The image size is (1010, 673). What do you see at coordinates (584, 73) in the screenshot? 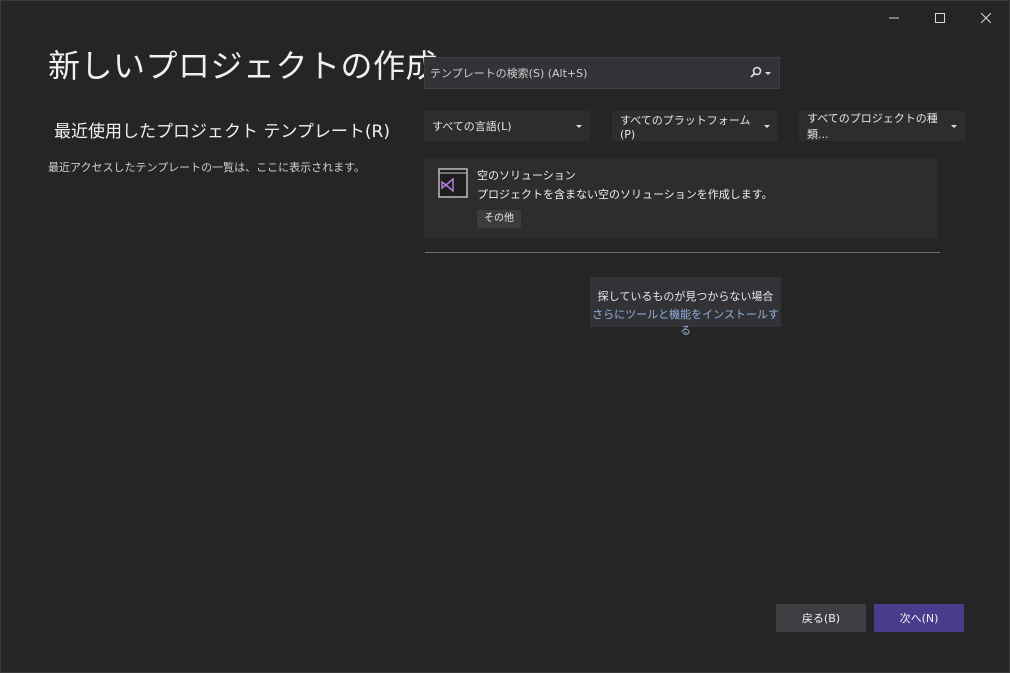
I see `template-search-input` at bounding box center [584, 73].